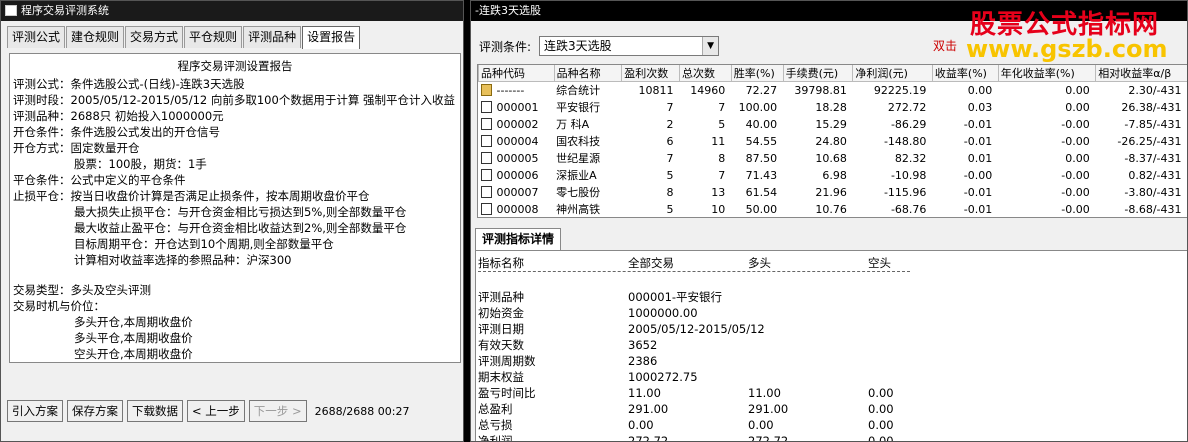  What do you see at coordinates (507, 393) in the screenshot?
I see `detail-name: 盈亏时间比` at bounding box center [507, 393].